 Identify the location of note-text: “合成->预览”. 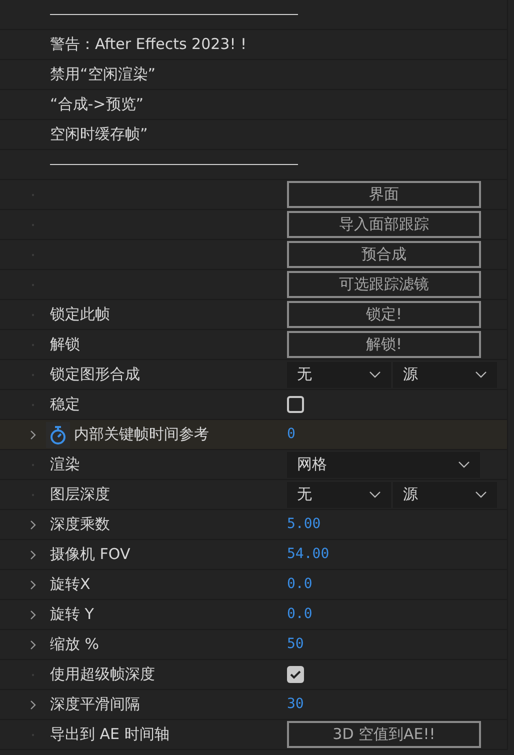
(97, 105).